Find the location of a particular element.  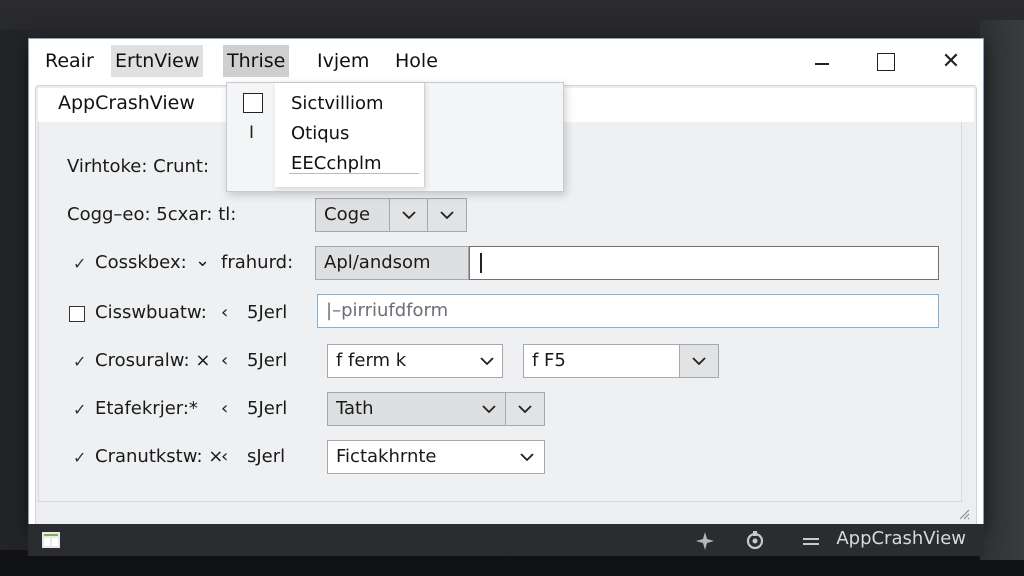

taskbar-app-label: AppCrashView is located at coordinates (901, 538).